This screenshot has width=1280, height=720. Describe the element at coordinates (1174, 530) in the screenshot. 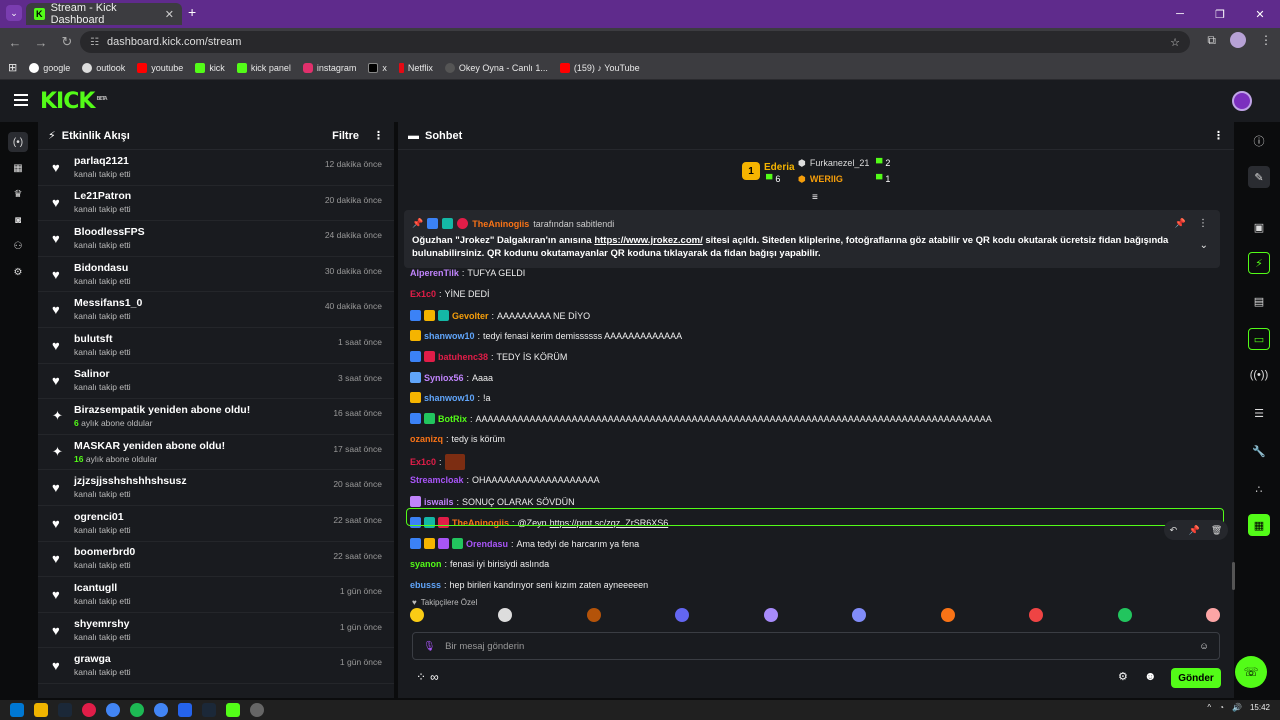

I see `reply-icon: ↶` at that location.